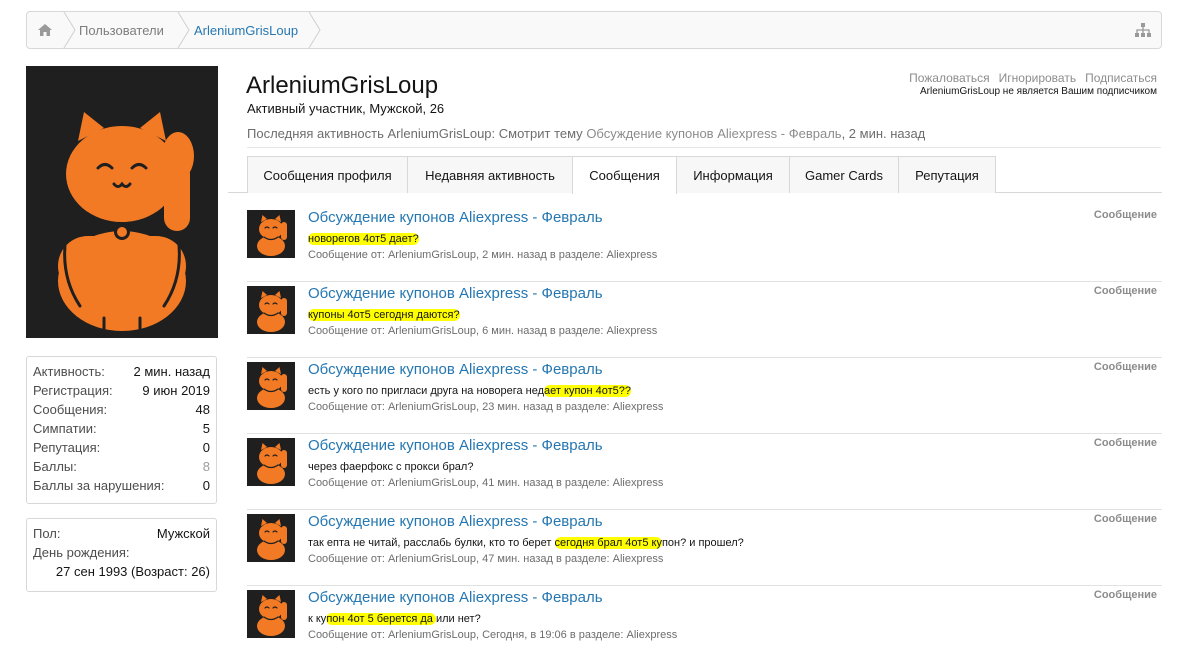 The height and width of the screenshot is (647, 1190). What do you see at coordinates (246, 30) in the screenshot?
I see `breadcrumb-item-current: ArleniumGrisLoup` at bounding box center [246, 30].